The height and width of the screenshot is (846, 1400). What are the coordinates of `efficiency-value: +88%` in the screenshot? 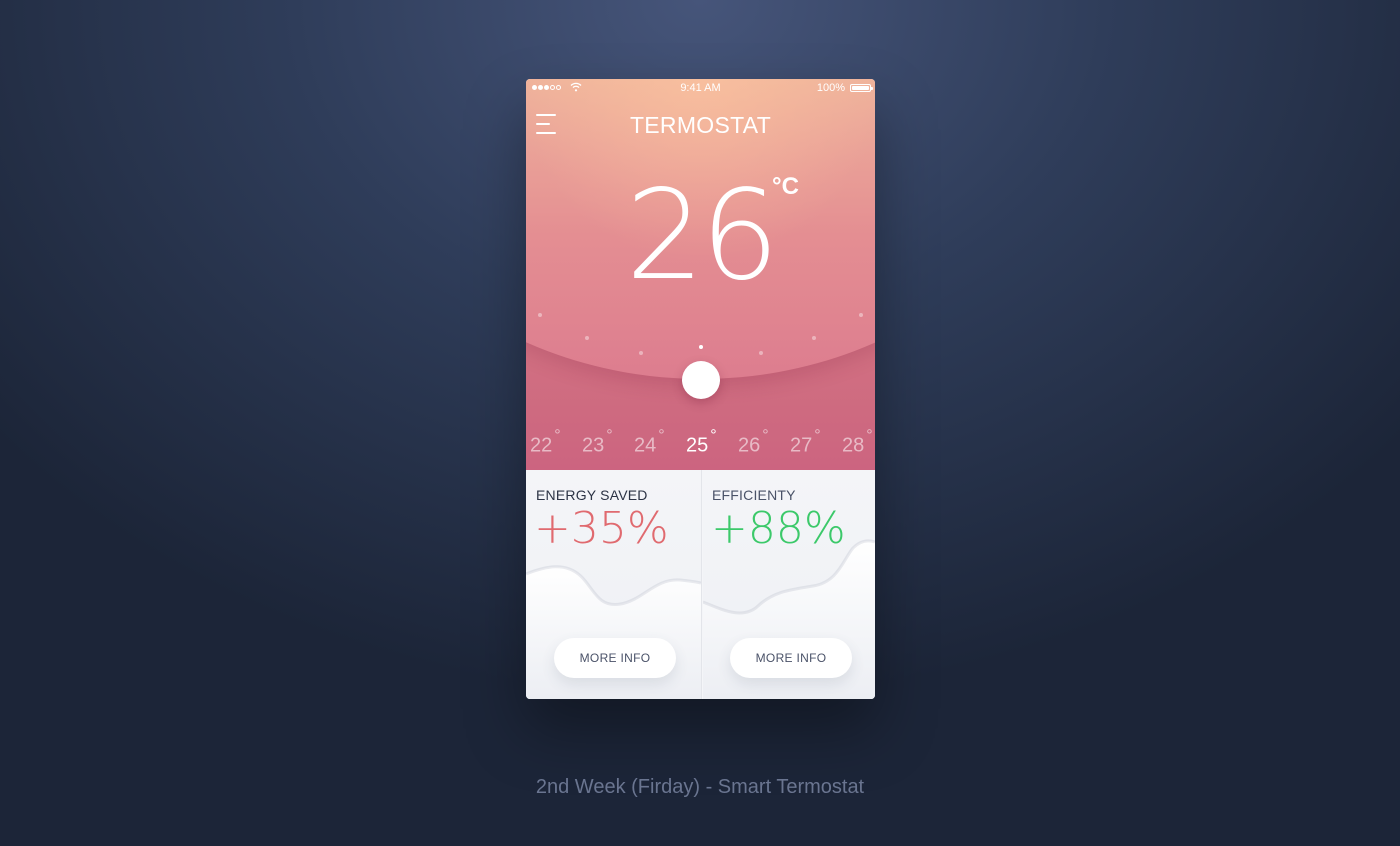 It's located at (778, 528).